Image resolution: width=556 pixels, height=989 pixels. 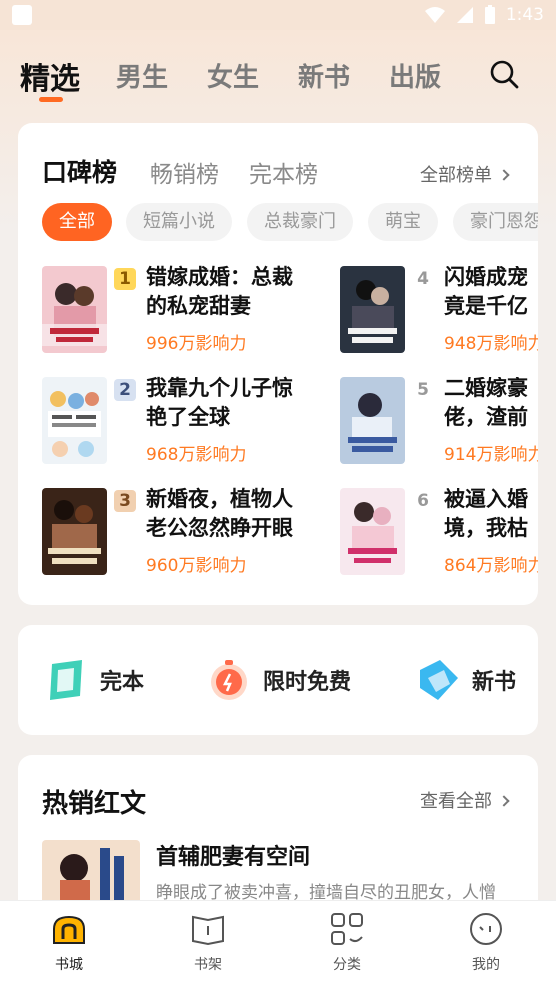 I want to click on timer-icon, so click(x=229, y=680).